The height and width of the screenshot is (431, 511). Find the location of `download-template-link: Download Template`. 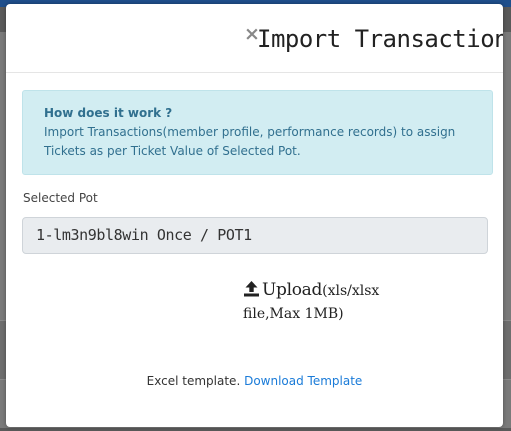

download-template-link: Download Template is located at coordinates (303, 381).